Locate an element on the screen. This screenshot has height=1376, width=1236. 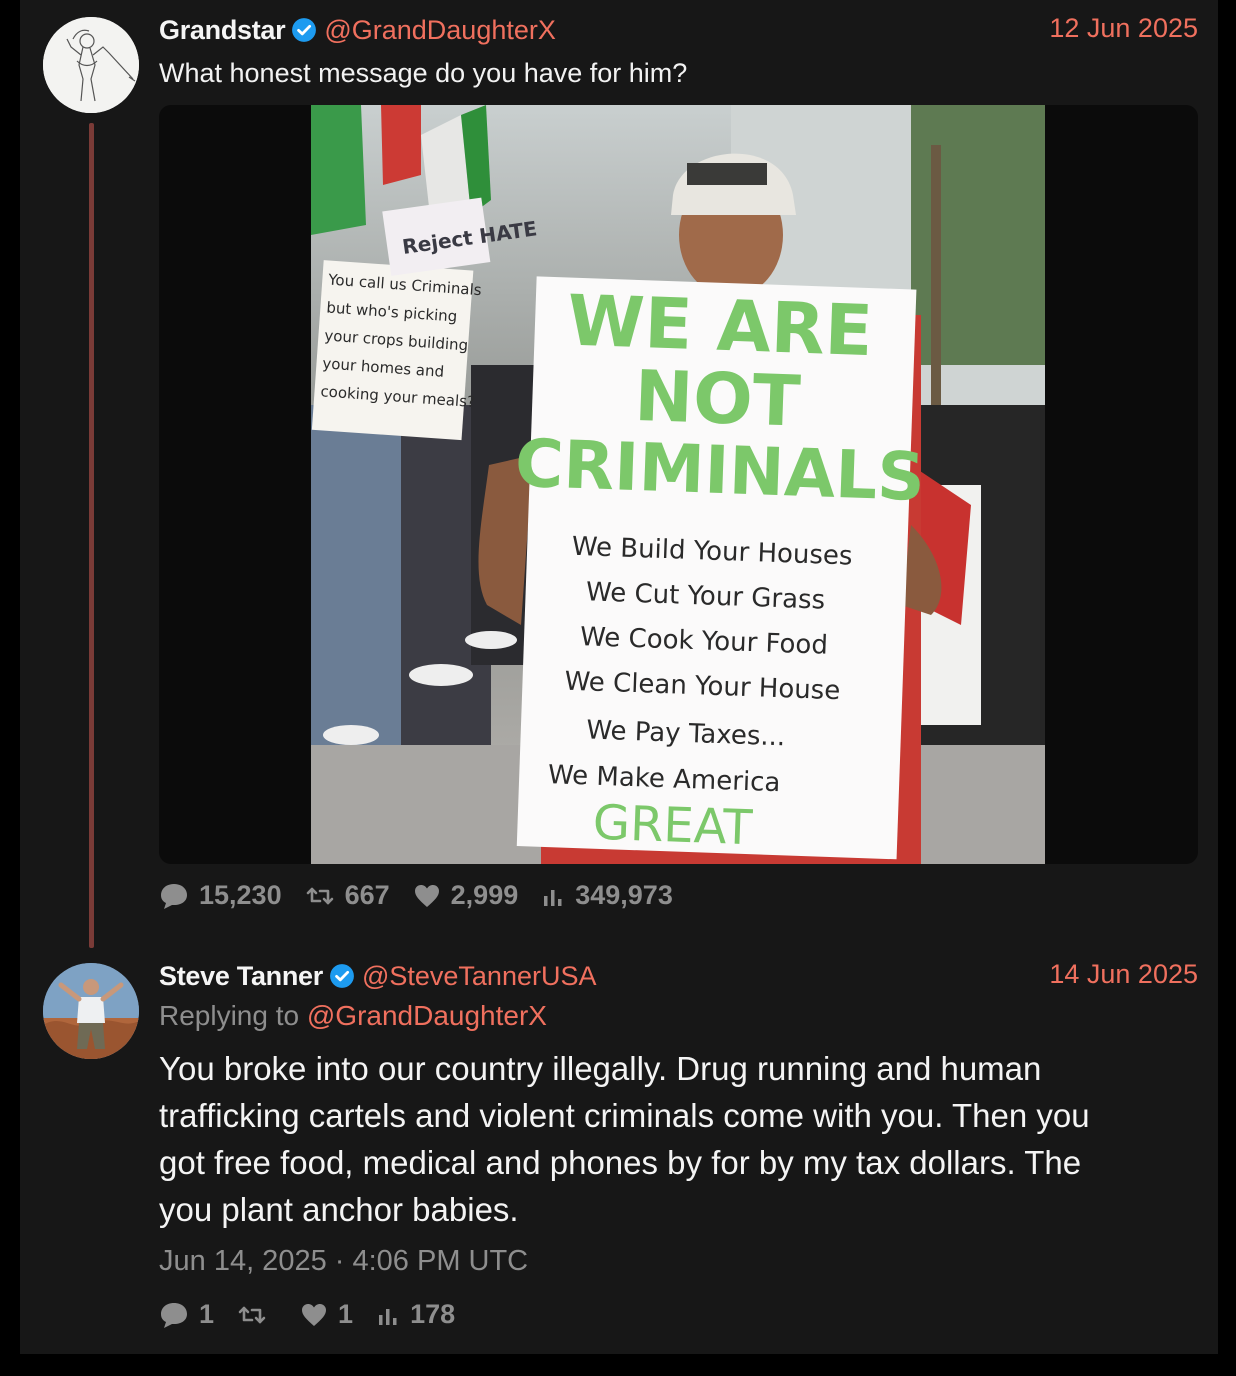
thread-connector-line is located at coordinates (91, 535).